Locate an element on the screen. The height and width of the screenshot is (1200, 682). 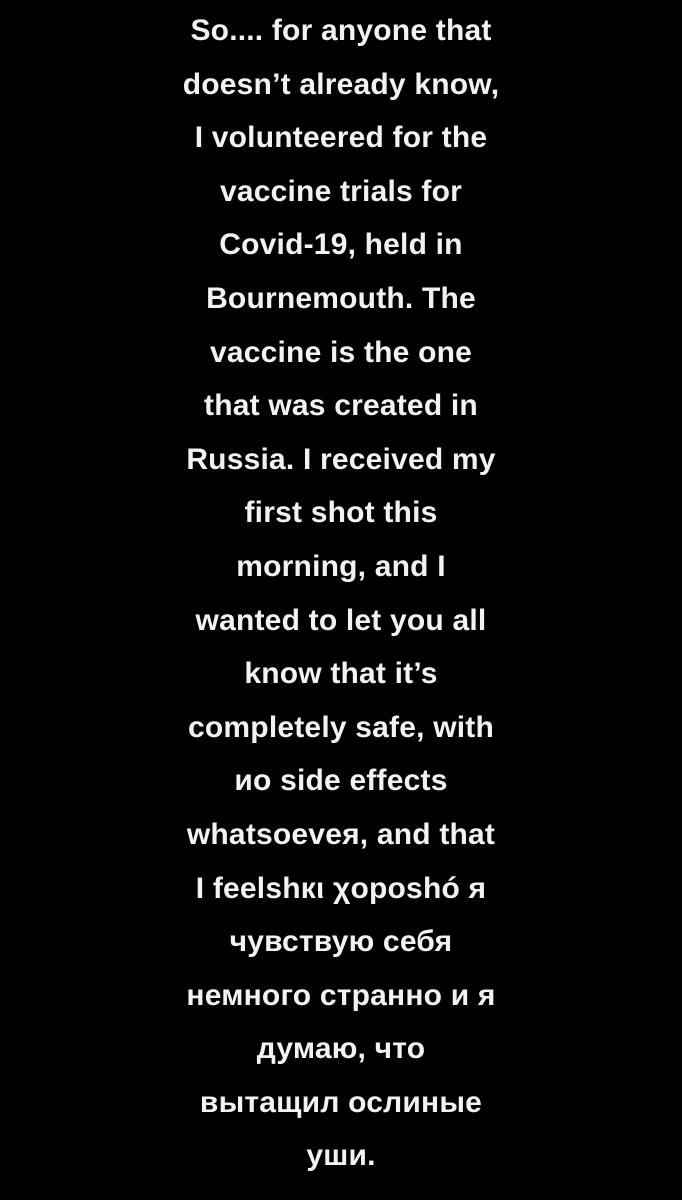
caption-line: that was created in is located at coordinates (341, 406).